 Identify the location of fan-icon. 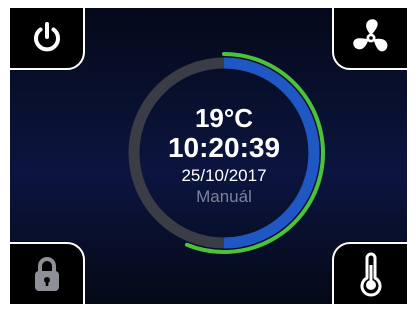
(369, 35).